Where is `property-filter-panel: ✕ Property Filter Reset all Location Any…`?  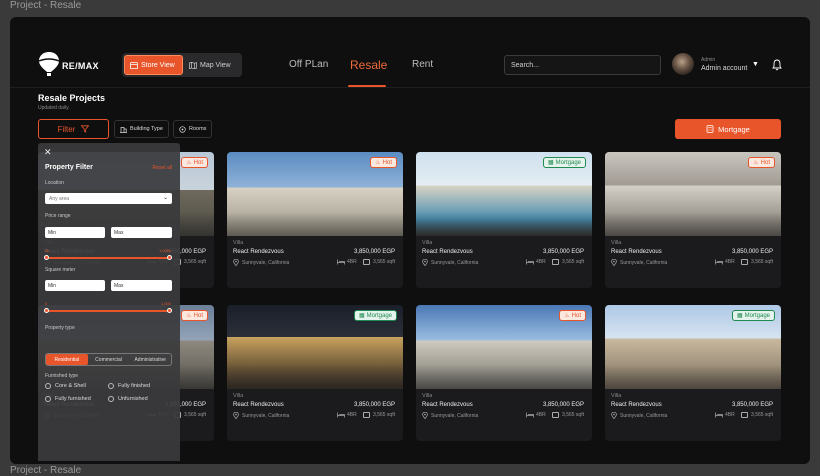
property-filter-panel: ✕ Property Filter Reset all Location Any… is located at coordinates (109, 302).